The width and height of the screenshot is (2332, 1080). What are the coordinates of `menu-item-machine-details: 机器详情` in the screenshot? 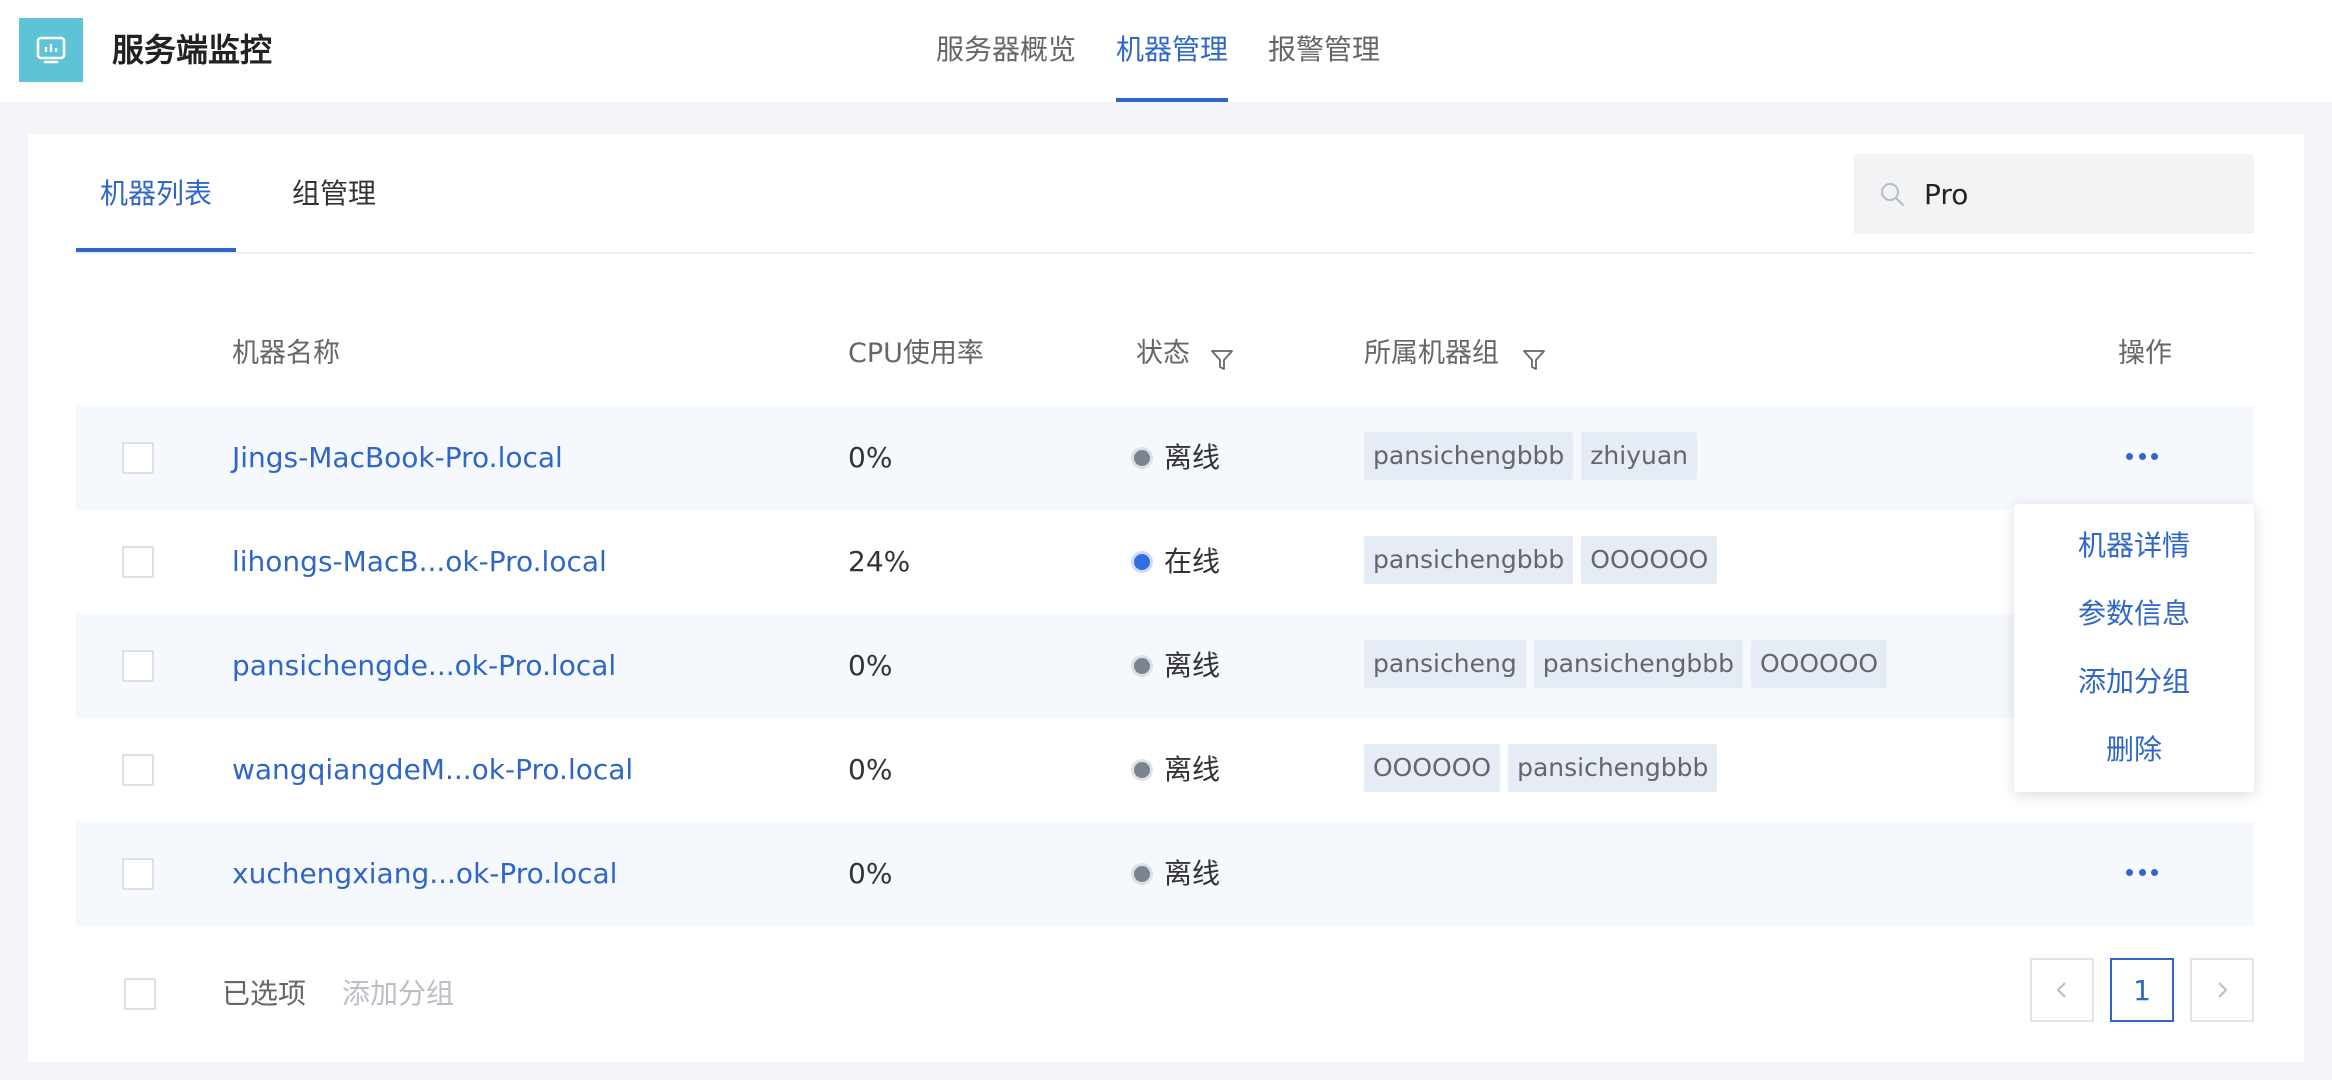 It's located at (2134, 546).